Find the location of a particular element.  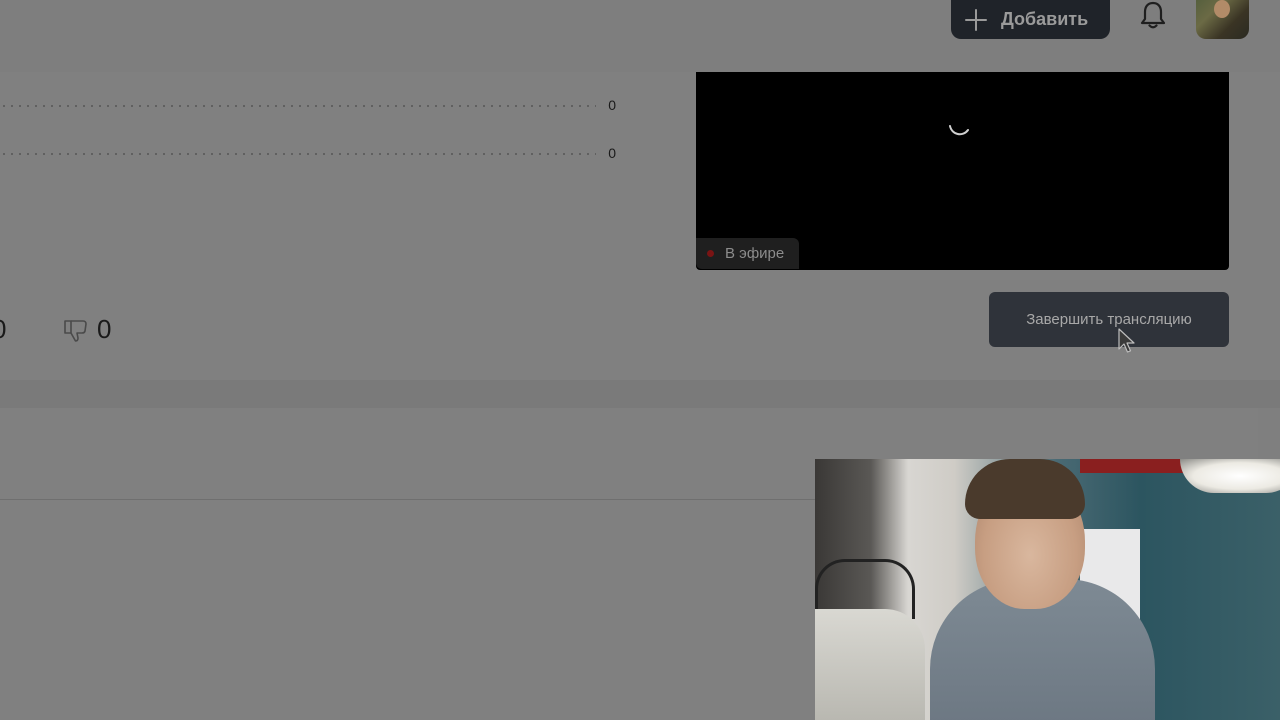

live-label: В эфире is located at coordinates (755, 253).